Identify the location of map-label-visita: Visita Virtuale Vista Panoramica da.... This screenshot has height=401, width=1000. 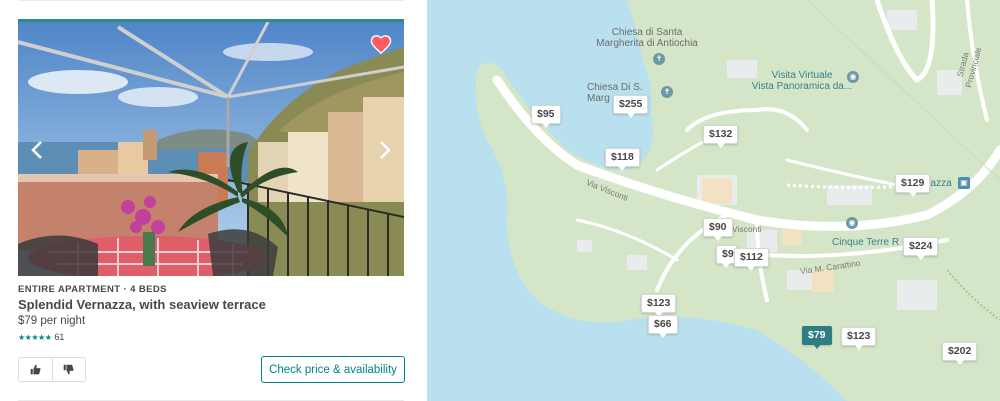
(802, 81).